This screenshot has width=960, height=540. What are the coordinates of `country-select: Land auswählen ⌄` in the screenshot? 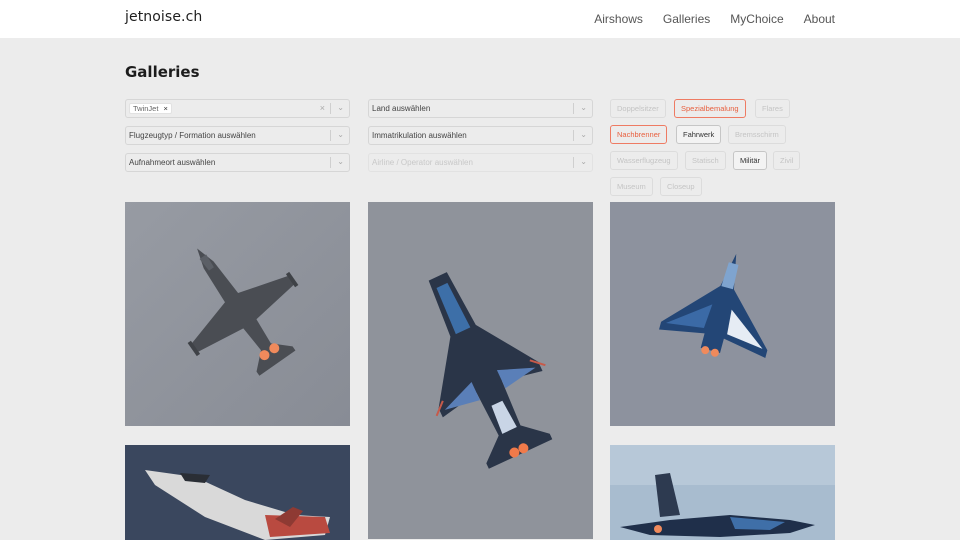 It's located at (480, 108).